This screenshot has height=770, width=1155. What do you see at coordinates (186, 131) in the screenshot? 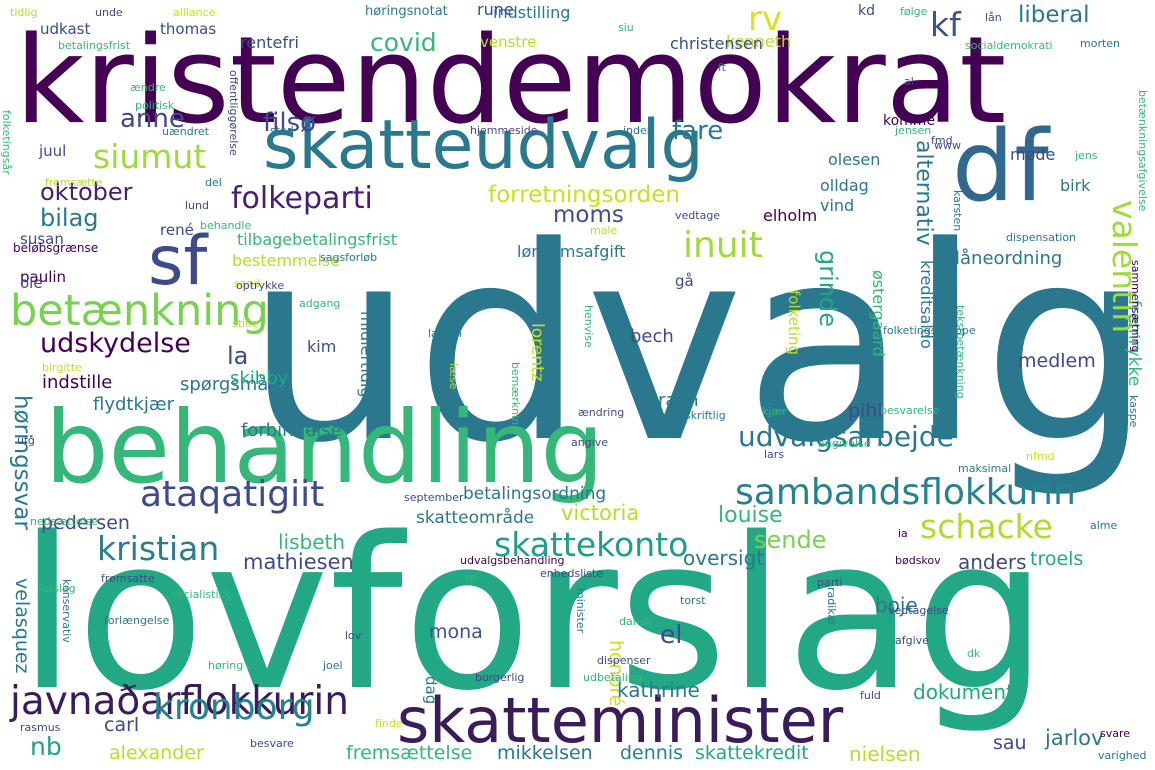
I see `cloud-word: uændret` at bounding box center [186, 131].